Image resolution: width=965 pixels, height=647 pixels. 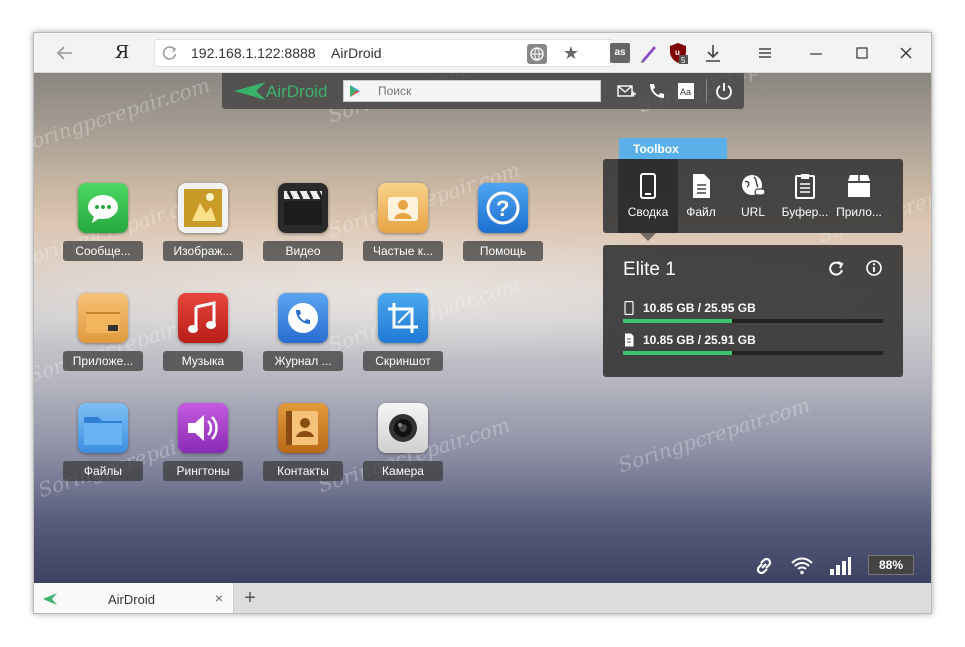 What do you see at coordinates (253, 53) in the screenshot?
I see `url-text: 192.168.1.122:8888` at bounding box center [253, 53].